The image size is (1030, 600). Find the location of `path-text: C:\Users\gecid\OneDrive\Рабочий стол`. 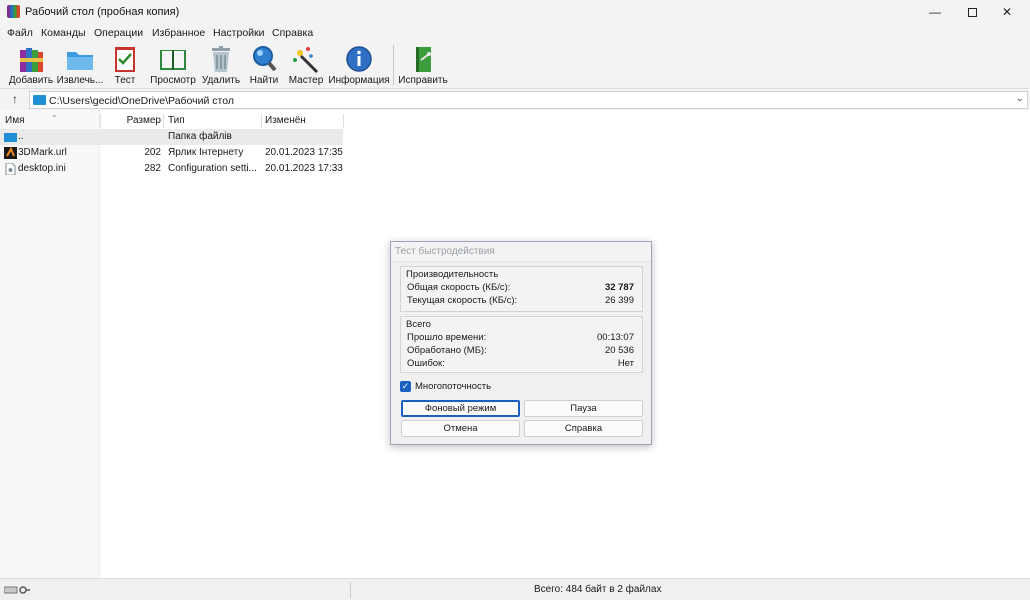

path-text: C:\Users\gecid\OneDrive\Рабочий стол is located at coordinates (141, 101).